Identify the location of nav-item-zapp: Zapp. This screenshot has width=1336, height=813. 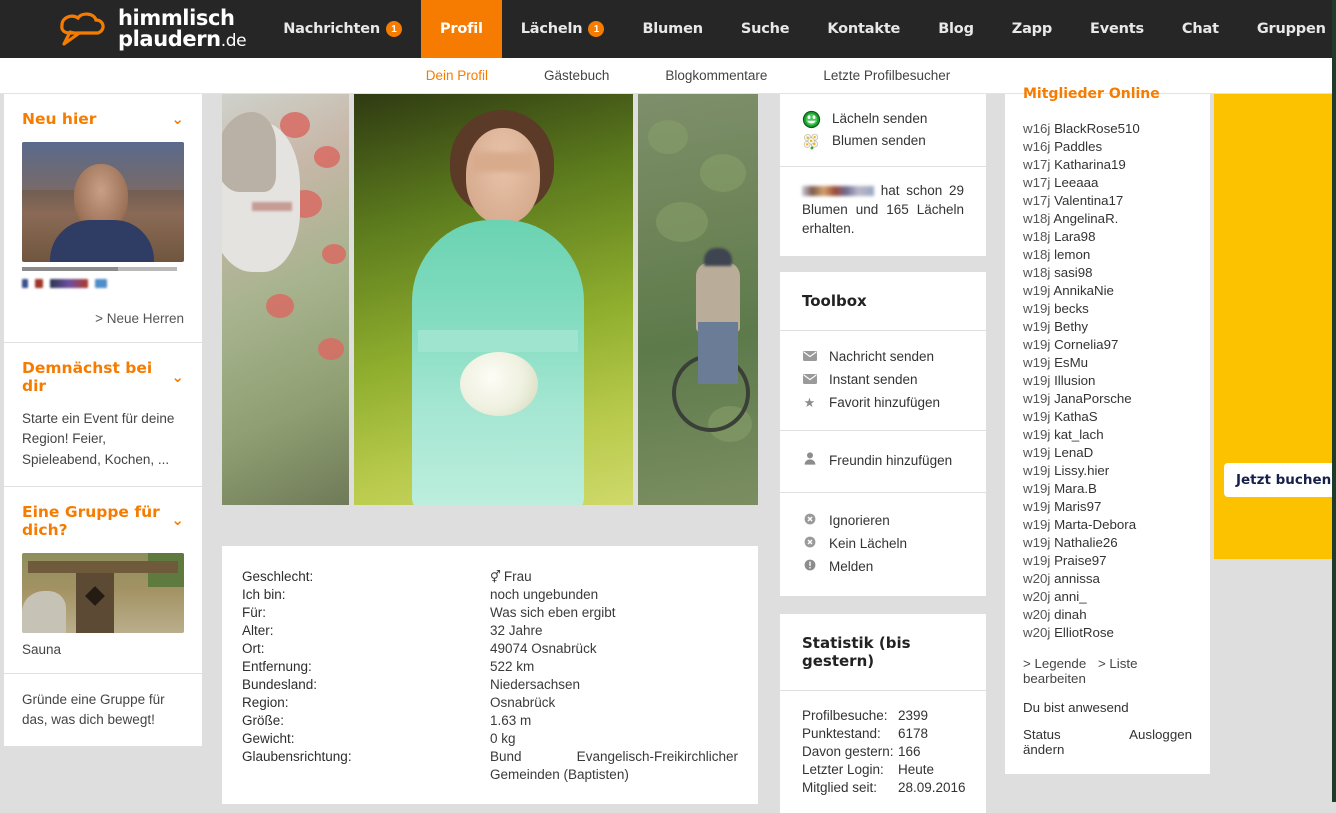
(1032, 29).